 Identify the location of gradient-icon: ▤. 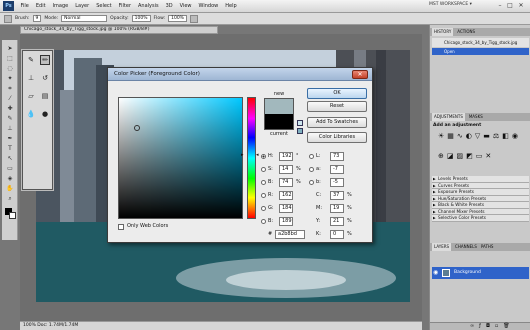
(45, 96).